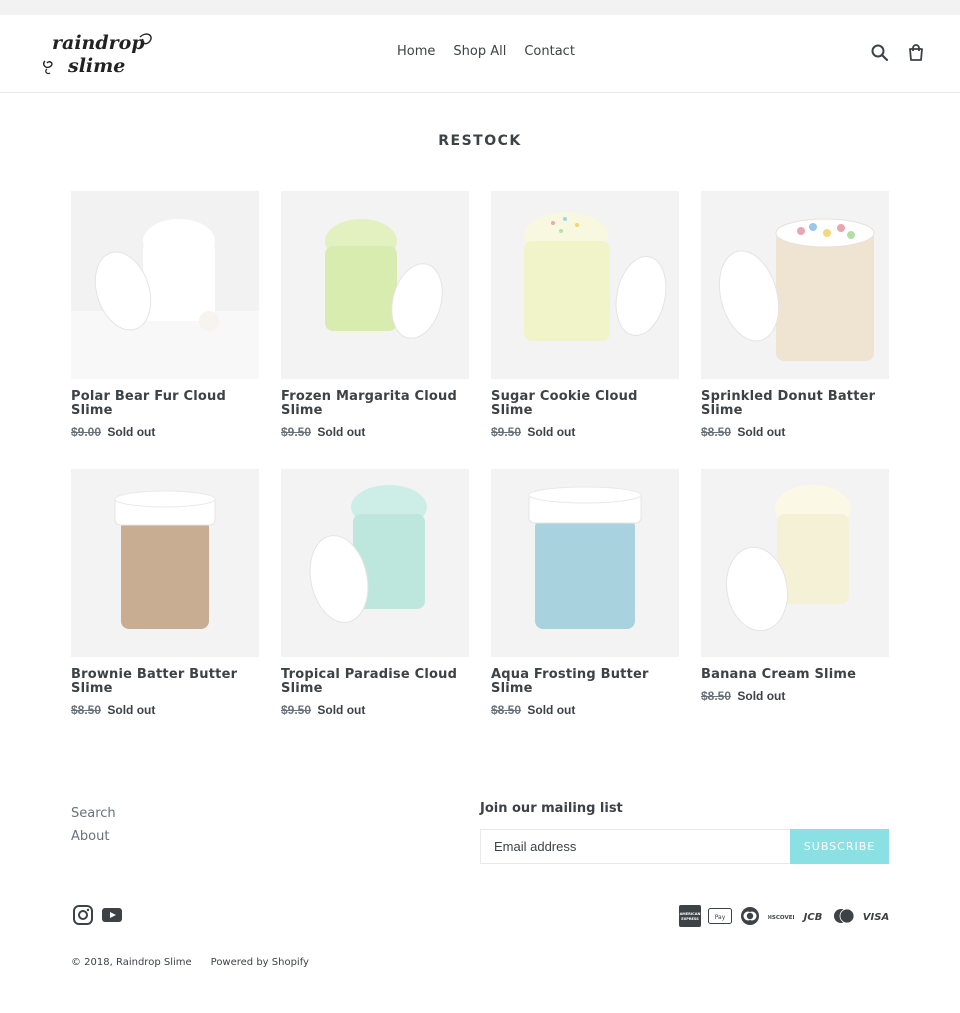 Image resolution: width=960 pixels, height=1013 pixels. Describe the element at coordinates (416, 52) in the screenshot. I see `nav-home: Home` at that location.